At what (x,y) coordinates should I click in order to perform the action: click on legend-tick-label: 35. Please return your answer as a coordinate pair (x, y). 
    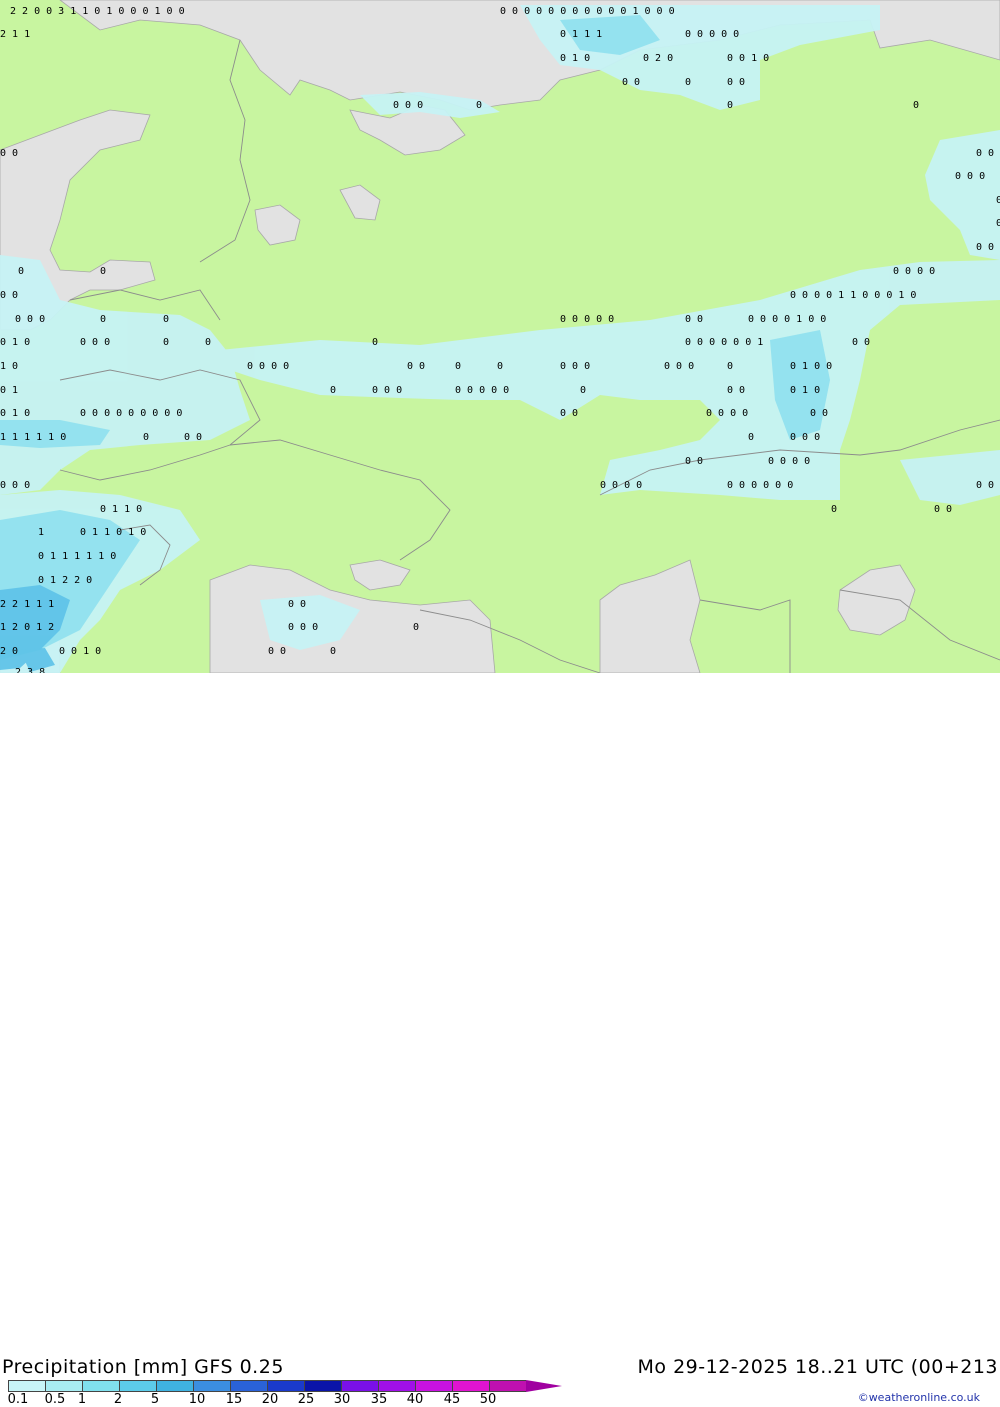
    Looking at the image, I should click on (379, 1399).